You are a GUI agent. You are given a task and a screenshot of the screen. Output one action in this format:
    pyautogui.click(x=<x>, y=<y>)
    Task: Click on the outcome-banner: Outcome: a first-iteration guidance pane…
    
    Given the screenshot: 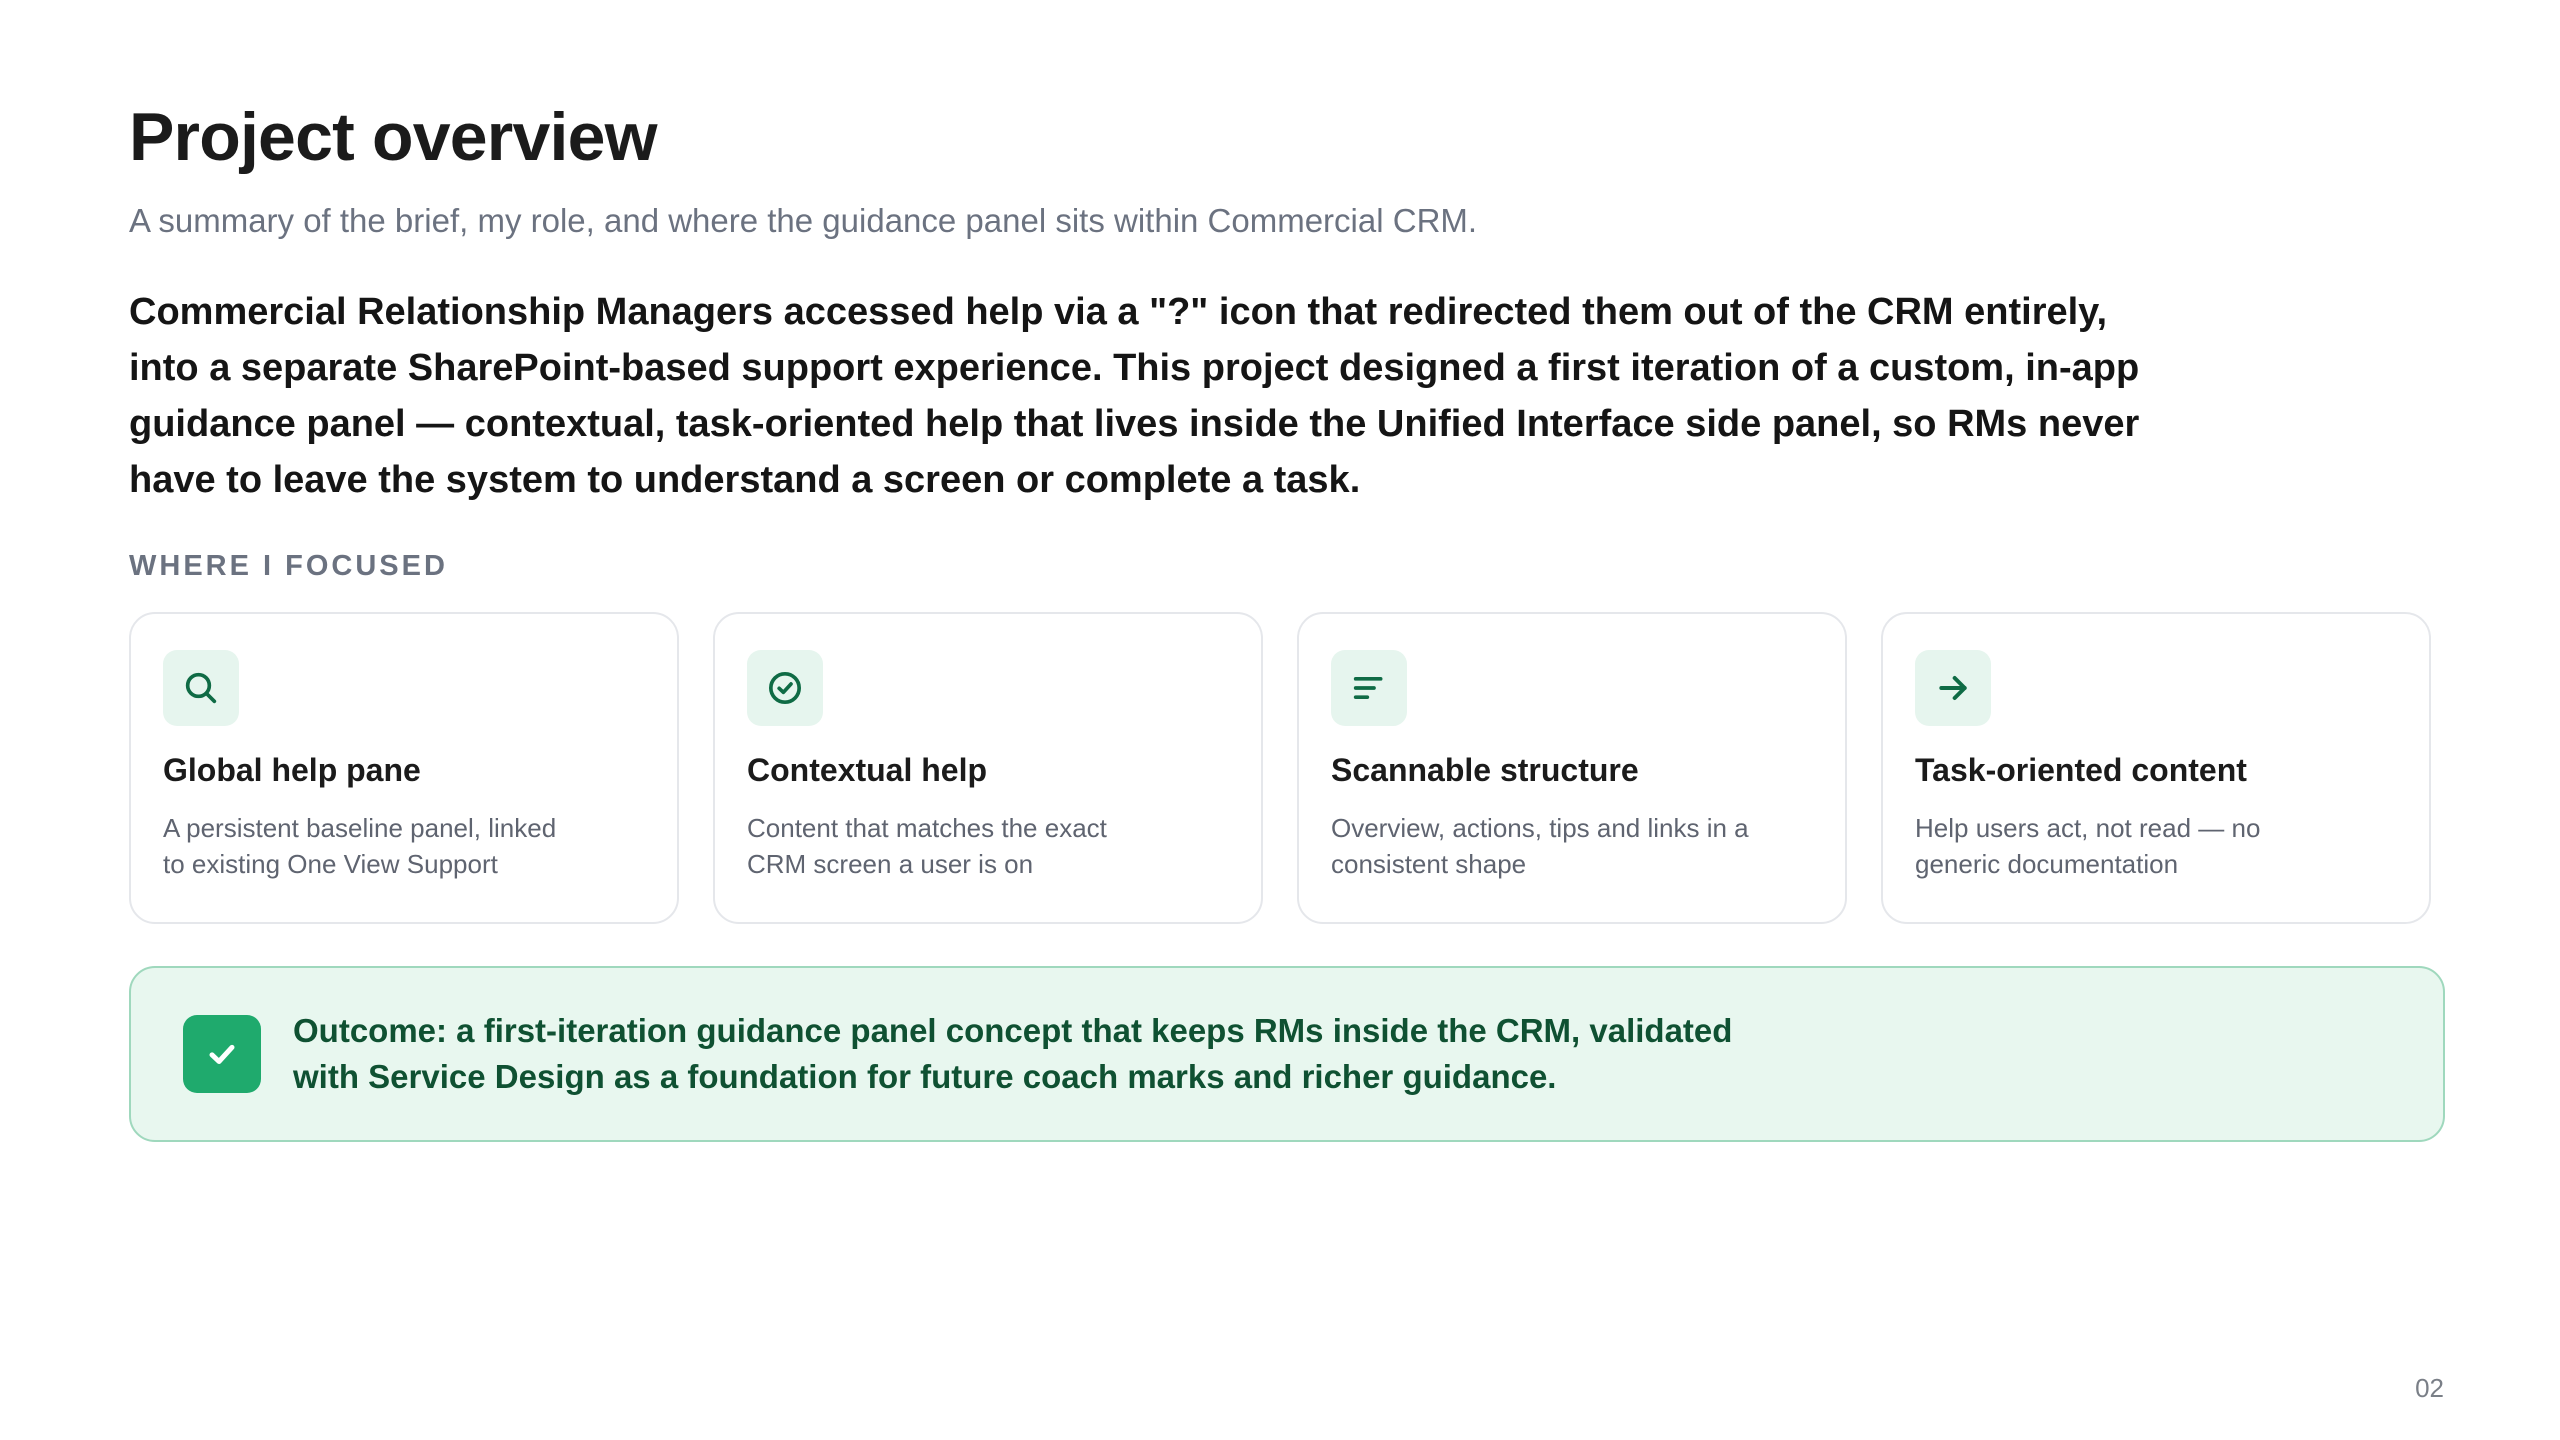 What is the action you would take?
    pyautogui.click(x=1287, y=1054)
    